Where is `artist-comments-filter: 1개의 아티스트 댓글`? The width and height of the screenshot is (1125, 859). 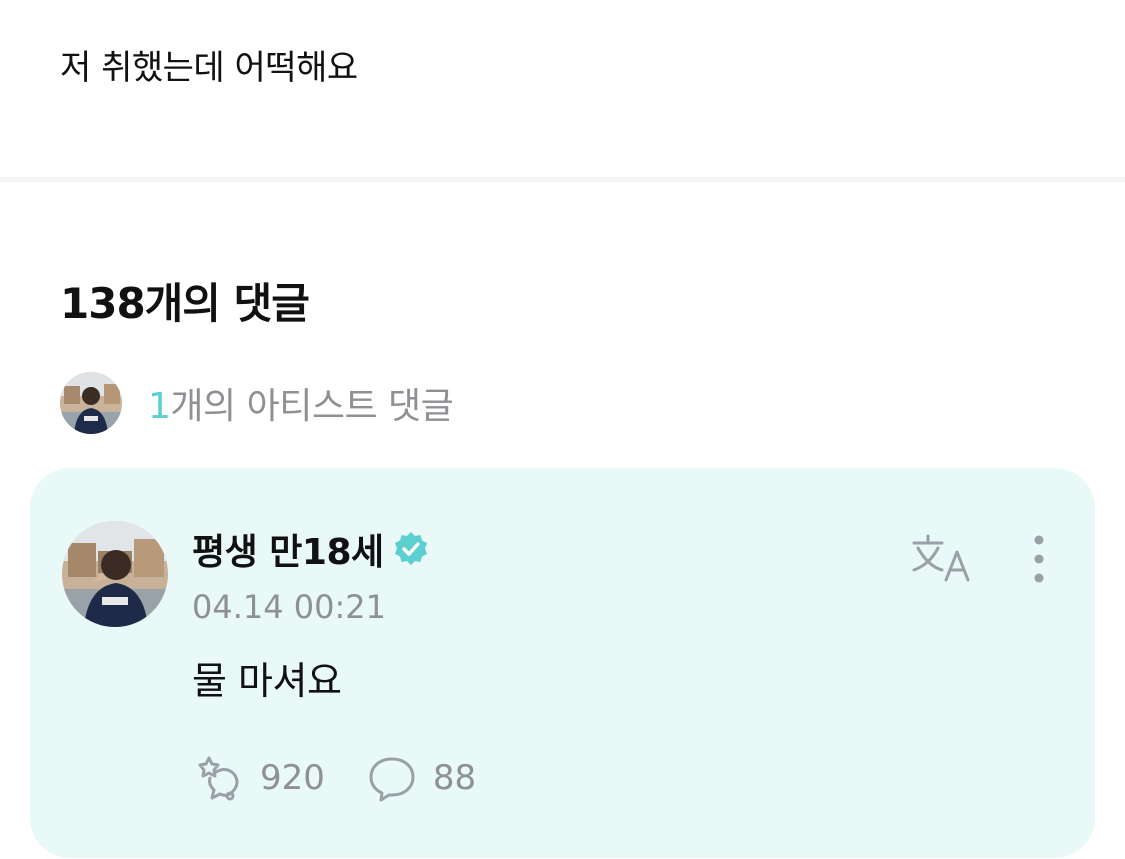 artist-comments-filter: 1개의 아티스트 댓글 is located at coordinates (257, 403).